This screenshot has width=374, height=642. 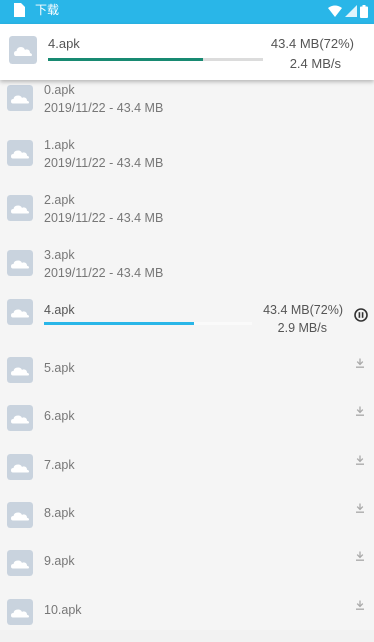 I want to click on file-name: 3.apk, so click(x=59, y=255).